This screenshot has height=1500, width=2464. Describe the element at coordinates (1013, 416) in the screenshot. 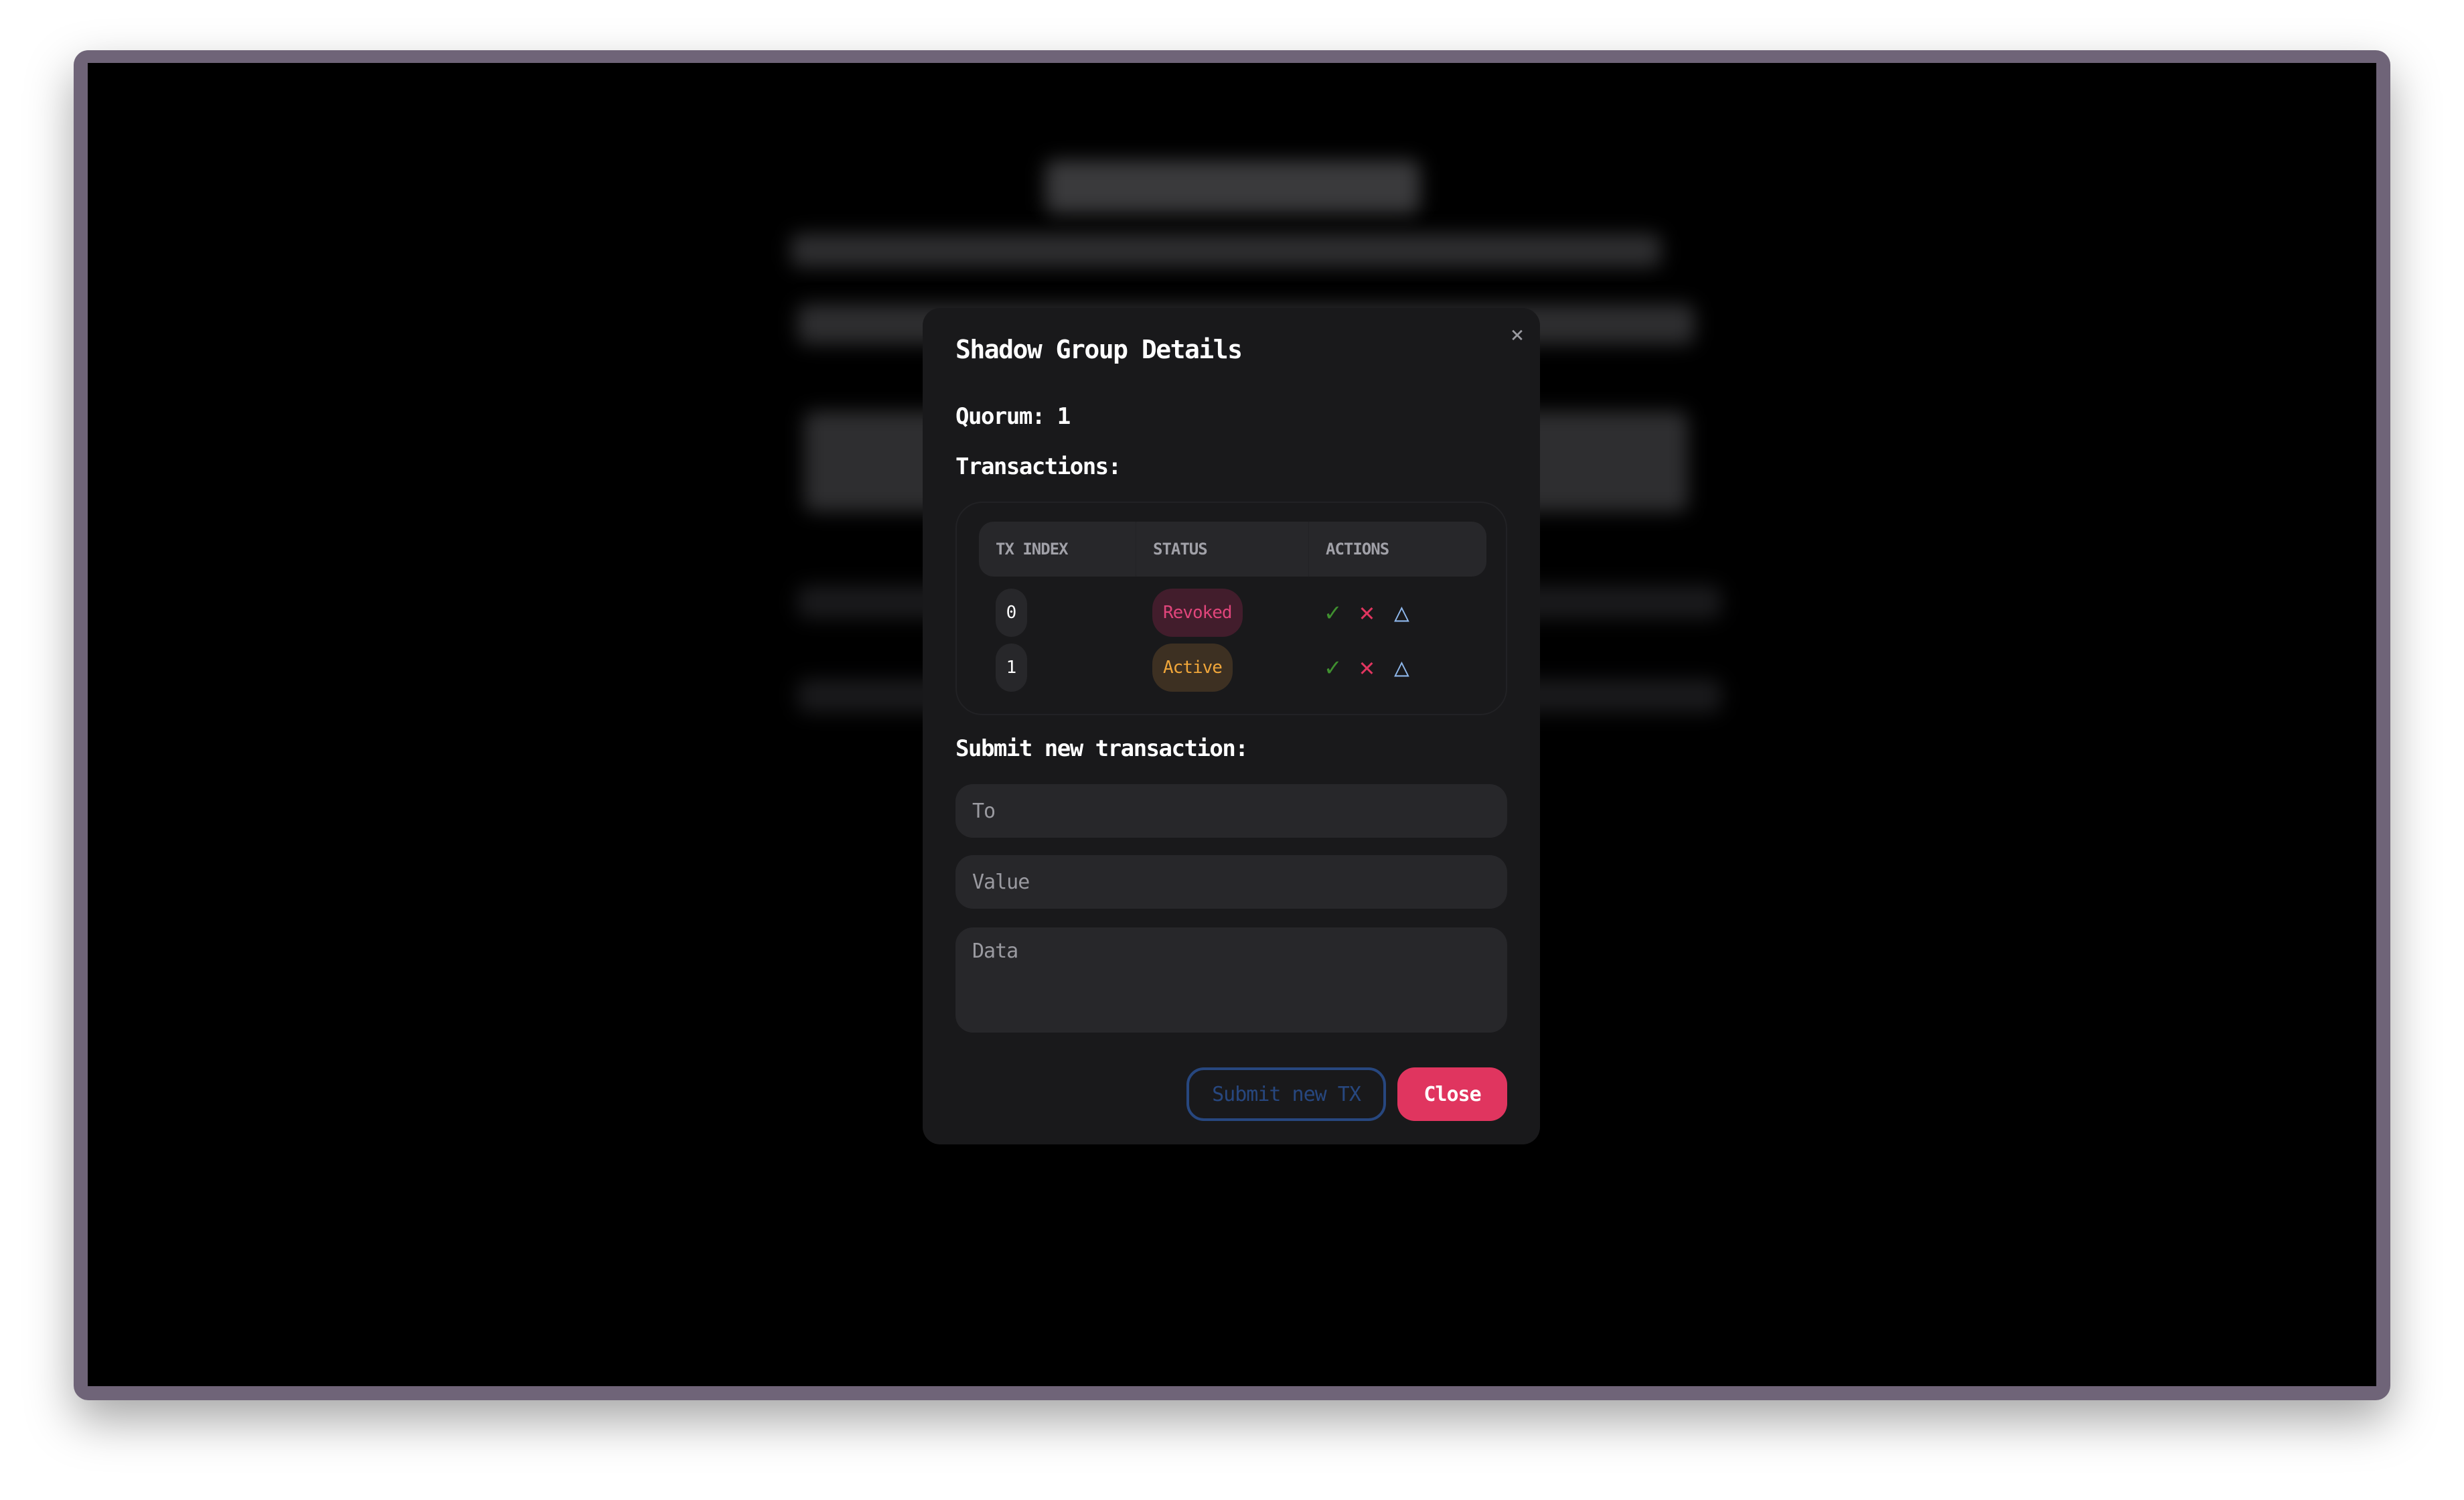

I see `quorum-label: Quorum: 1` at that location.